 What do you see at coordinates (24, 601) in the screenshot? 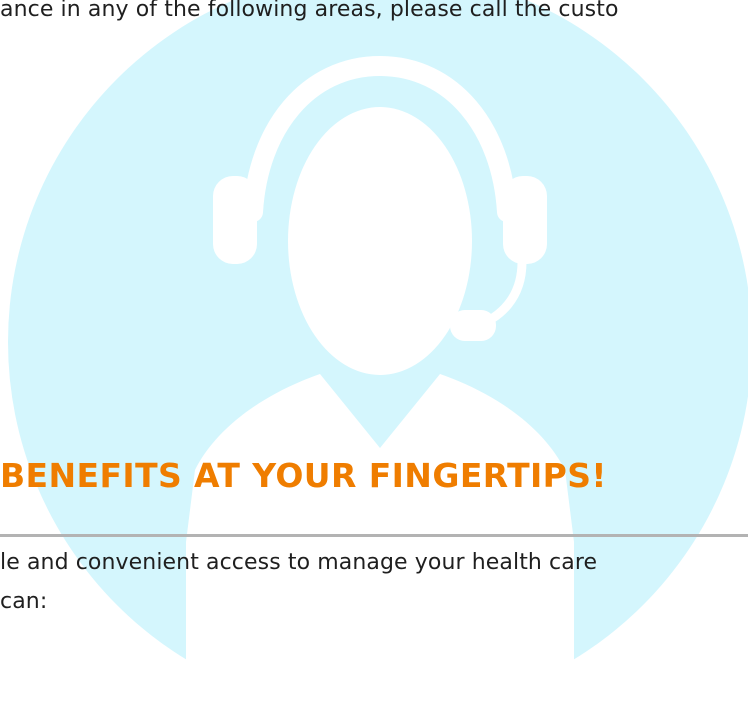
I see `section-body-line: can:` at bounding box center [24, 601].